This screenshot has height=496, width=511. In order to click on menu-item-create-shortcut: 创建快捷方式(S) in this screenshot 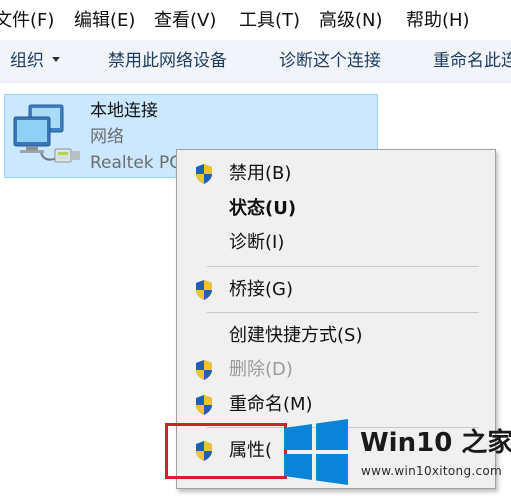, I will do `click(336, 336)`.